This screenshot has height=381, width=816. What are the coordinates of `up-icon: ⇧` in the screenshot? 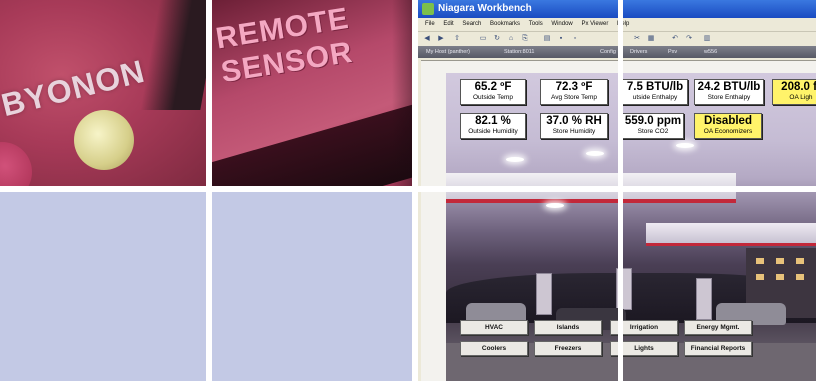 It's located at (457, 38).